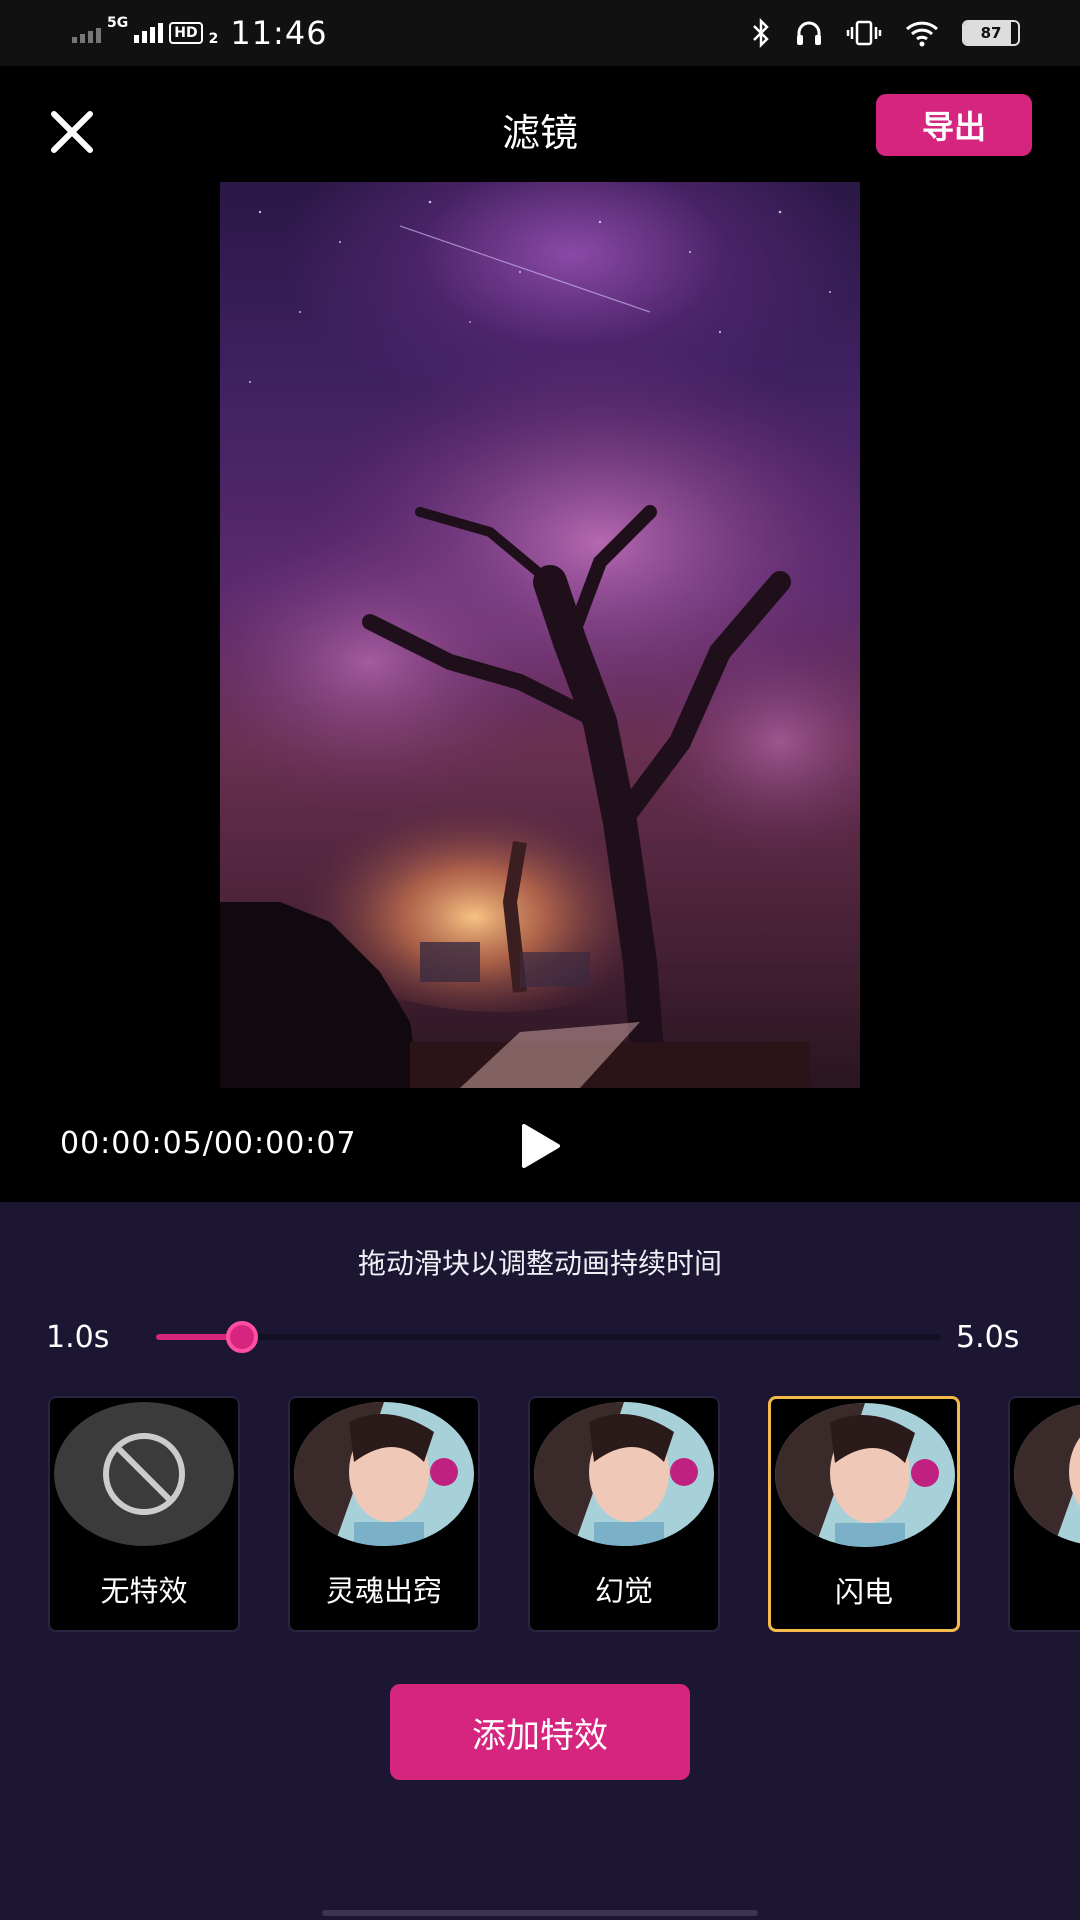 Image resolution: width=1080 pixels, height=1920 pixels. What do you see at coordinates (885, 33) in the screenshot?
I see `status-right: 87` at bounding box center [885, 33].